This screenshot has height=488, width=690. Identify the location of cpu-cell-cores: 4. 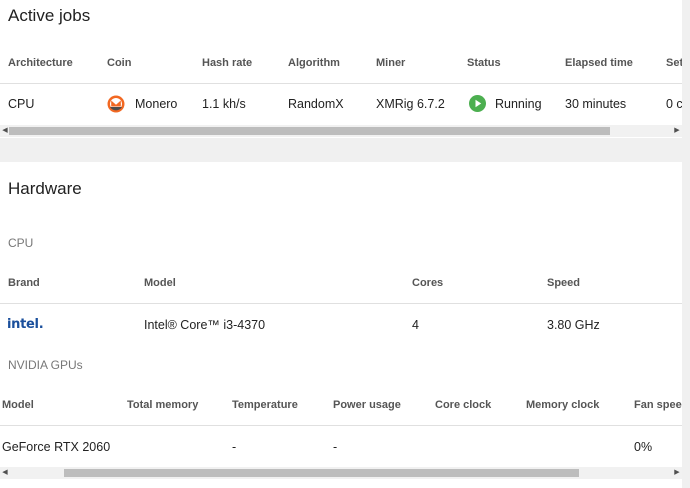
(415, 325).